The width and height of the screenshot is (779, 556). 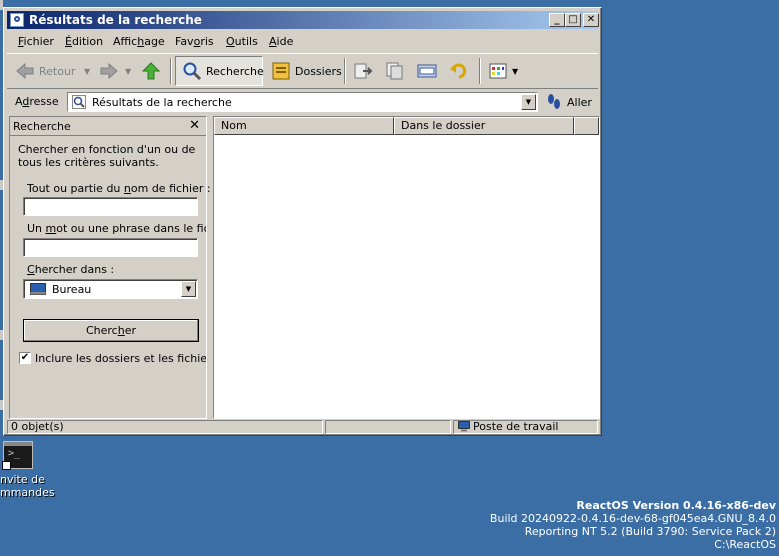 I want to click on look-in-value: Bureau, so click(x=72, y=289).